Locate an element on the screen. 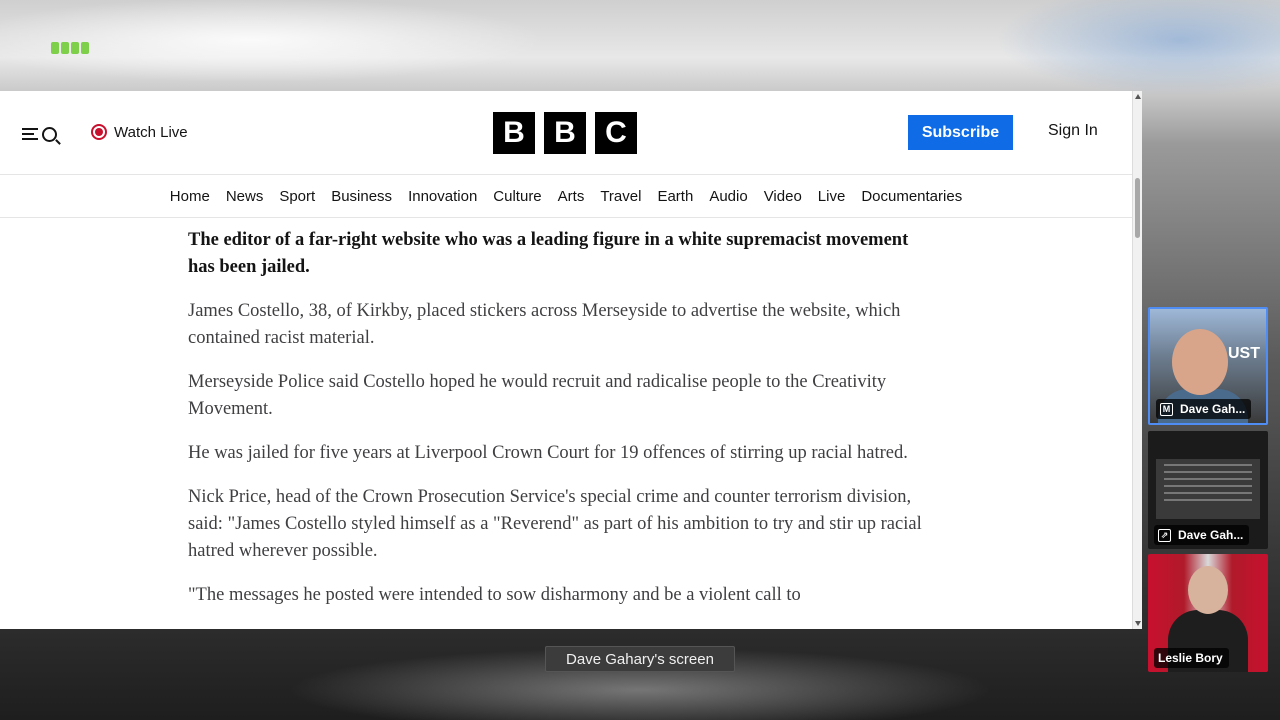 This screenshot has width=1280, height=720. nav-item-arts: Arts is located at coordinates (571, 196).